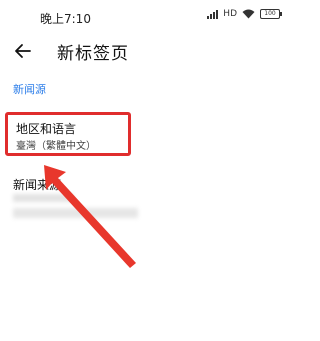 The height and width of the screenshot is (341, 320). I want to click on status-bar: 晚上7:10 HD 100, so click(145, 17).